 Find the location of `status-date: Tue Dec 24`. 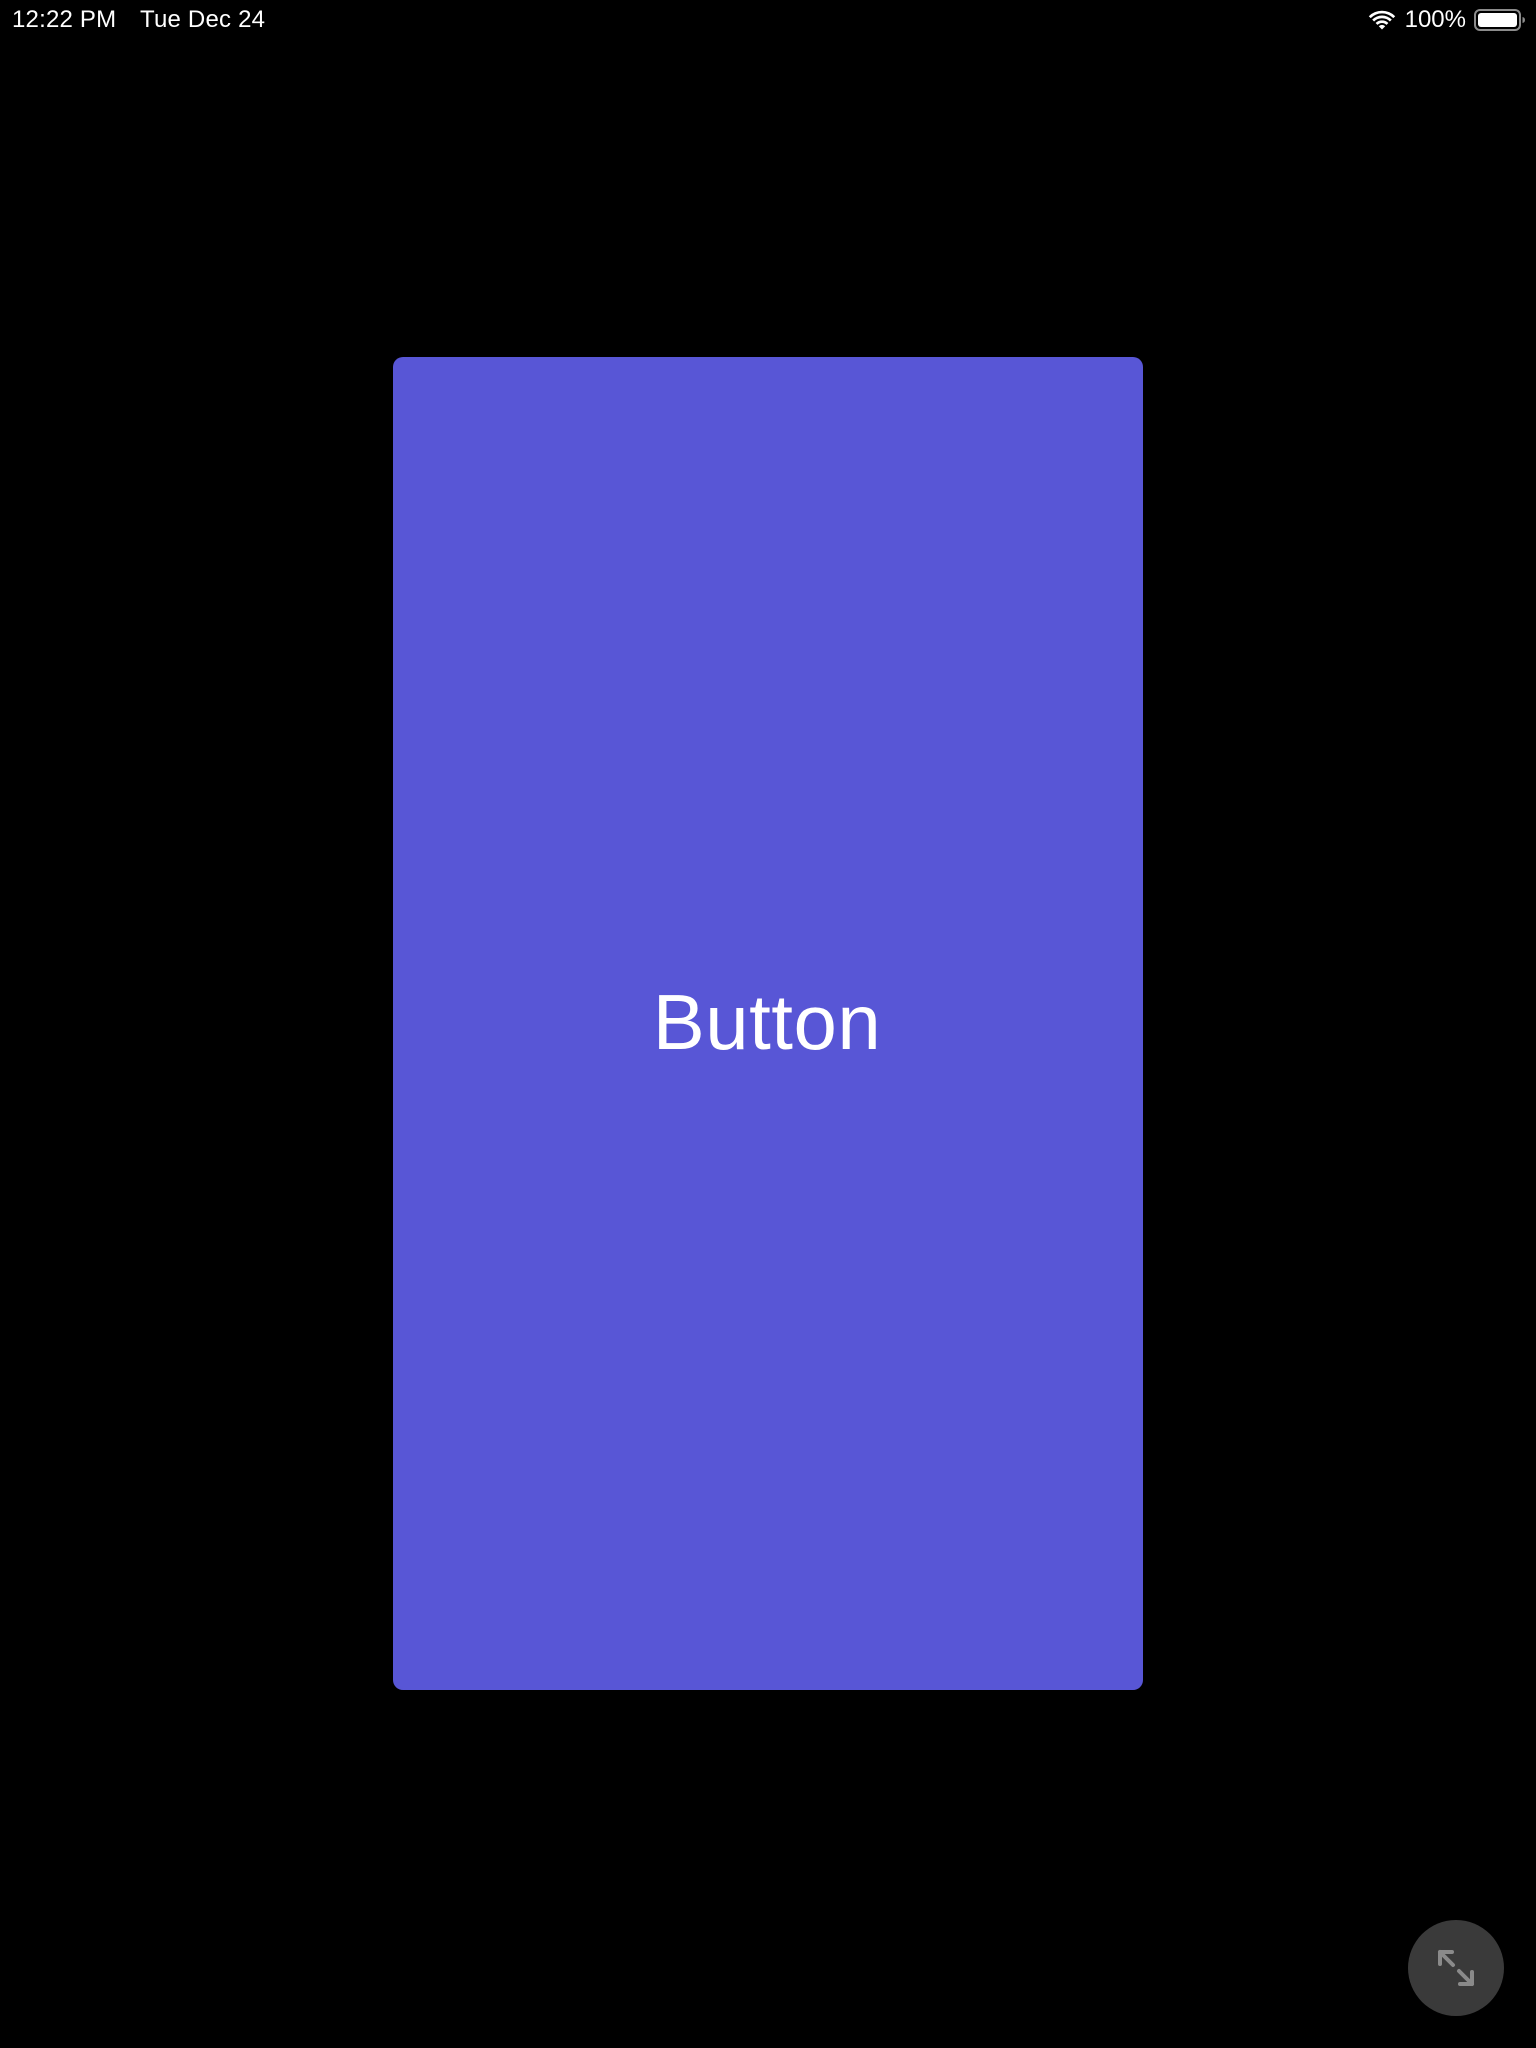

status-date: Tue Dec 24 is located at coordinates (203, 19).